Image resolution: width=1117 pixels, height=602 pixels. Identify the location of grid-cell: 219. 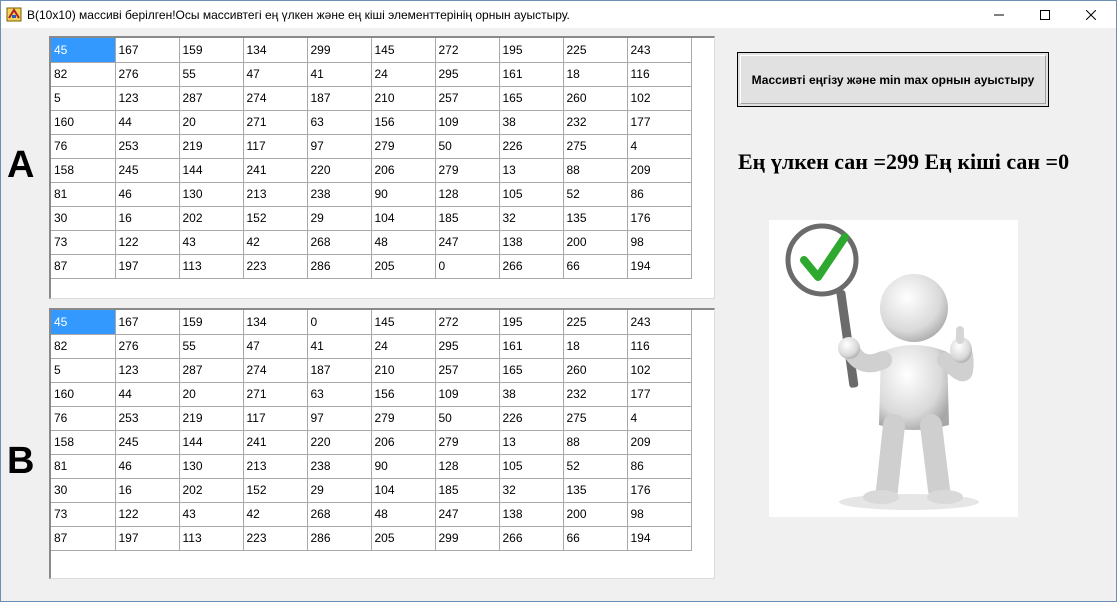
(211, 146).